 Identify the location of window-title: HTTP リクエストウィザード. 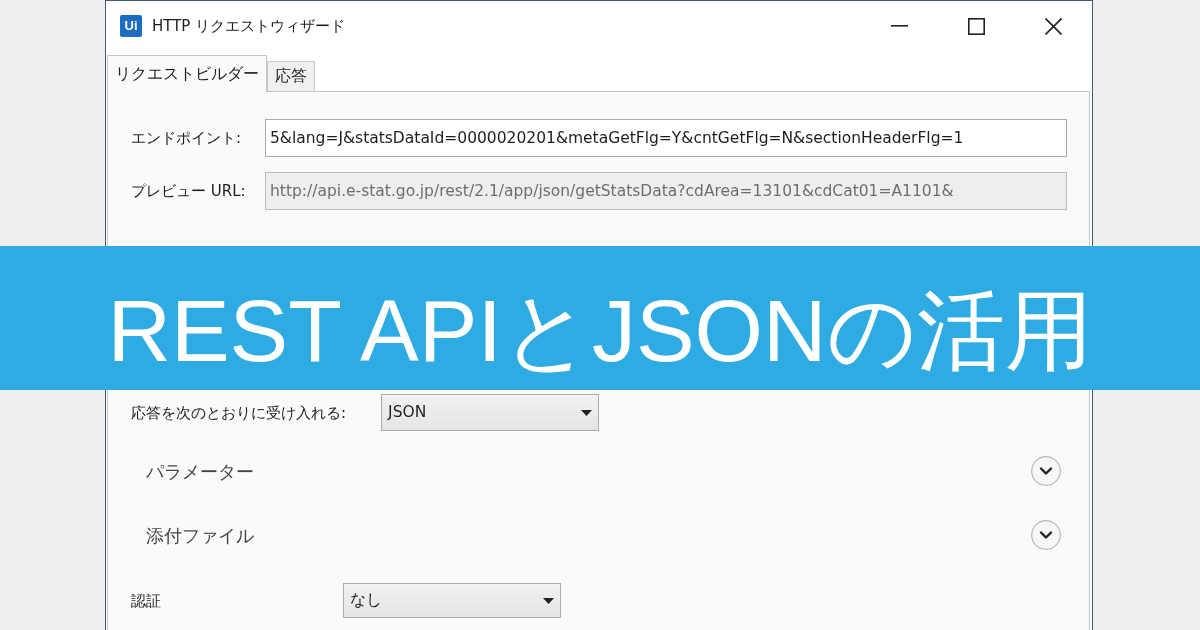
(249, 26).